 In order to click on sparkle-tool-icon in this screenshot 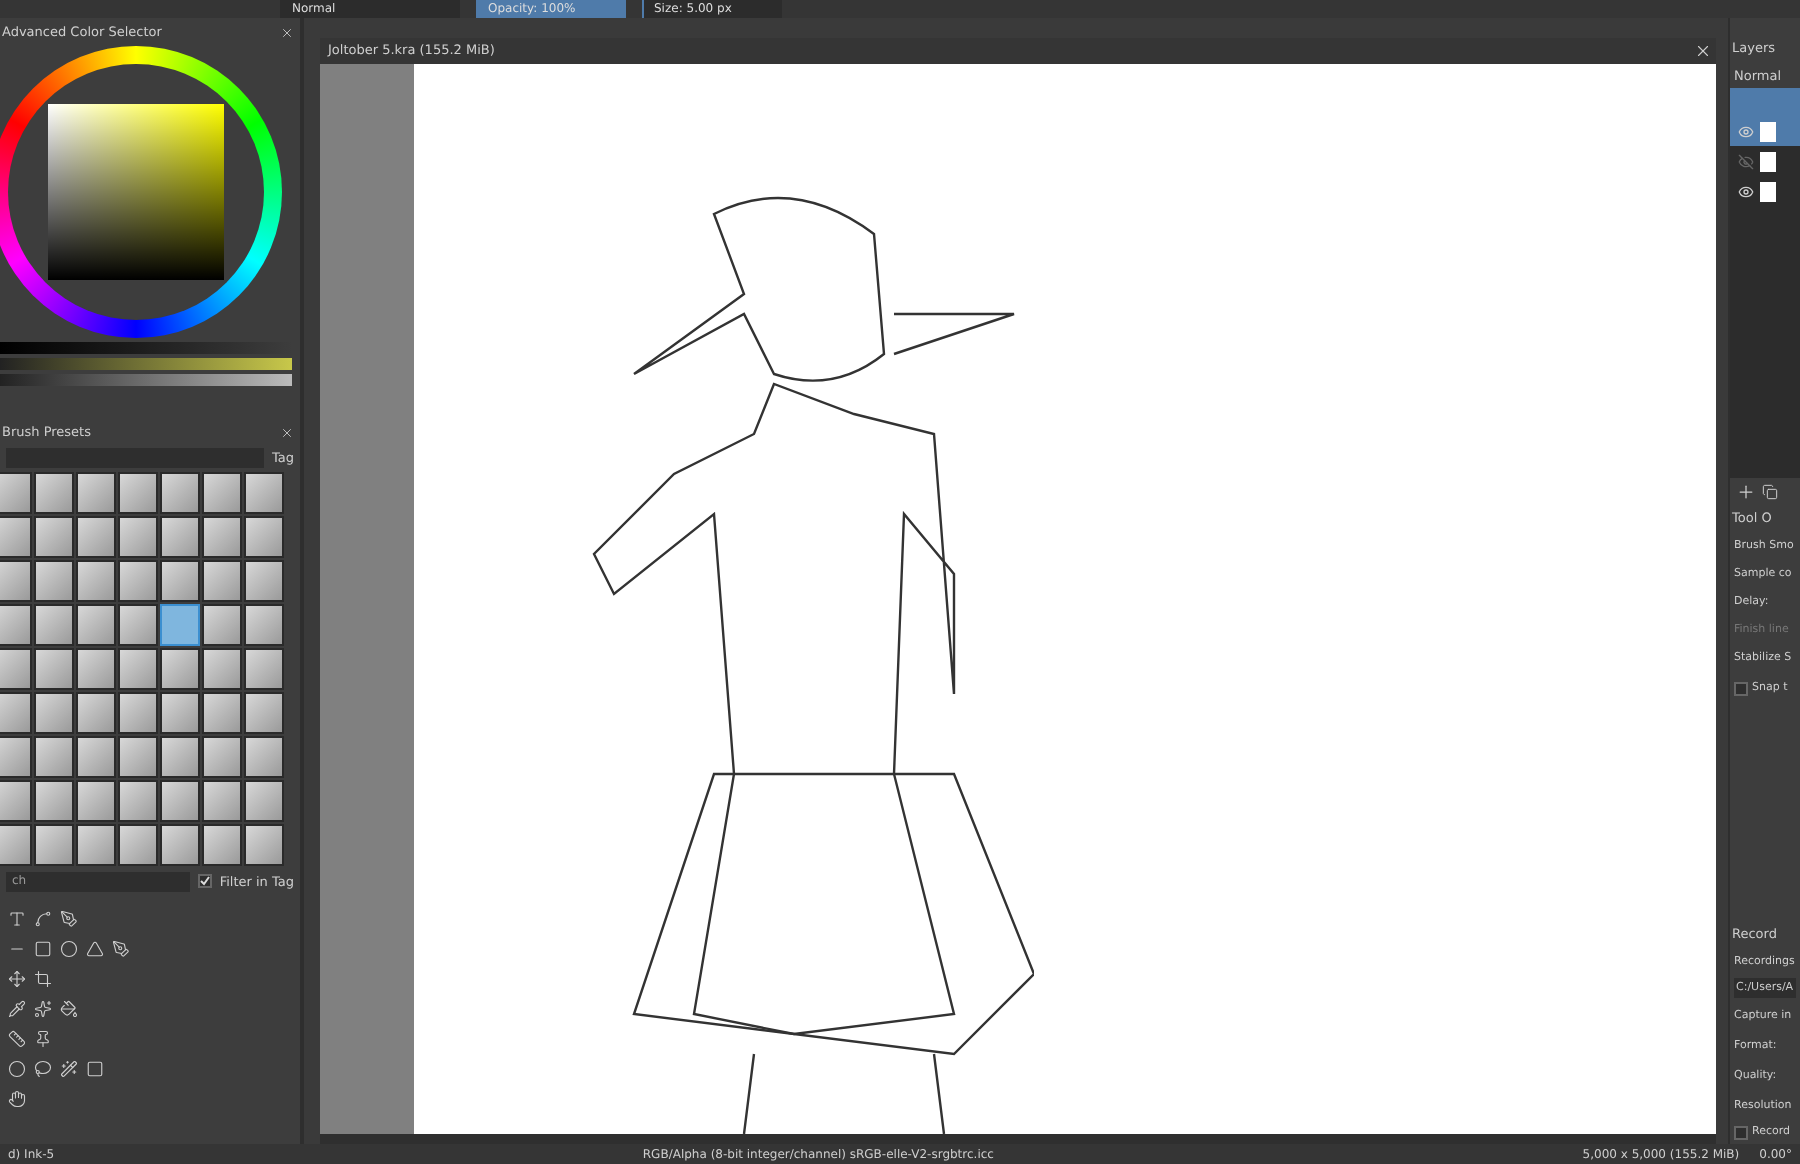, I will do `click(43, 1009)`.